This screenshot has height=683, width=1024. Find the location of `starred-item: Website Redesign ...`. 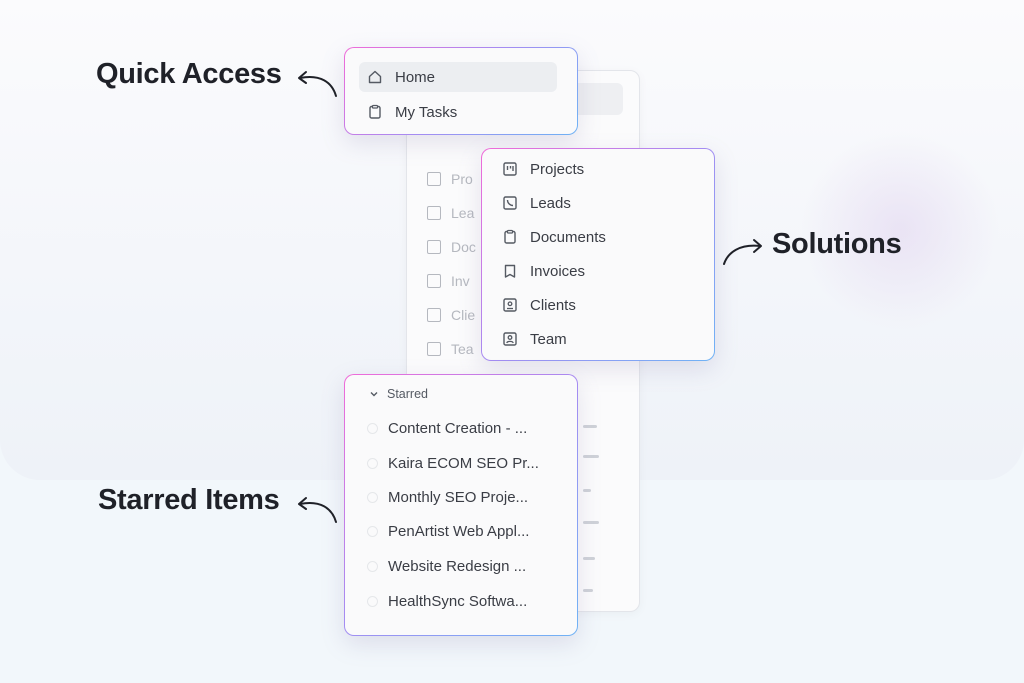

starred-item: Website Redesign ... is located at coordinates (446, 566).